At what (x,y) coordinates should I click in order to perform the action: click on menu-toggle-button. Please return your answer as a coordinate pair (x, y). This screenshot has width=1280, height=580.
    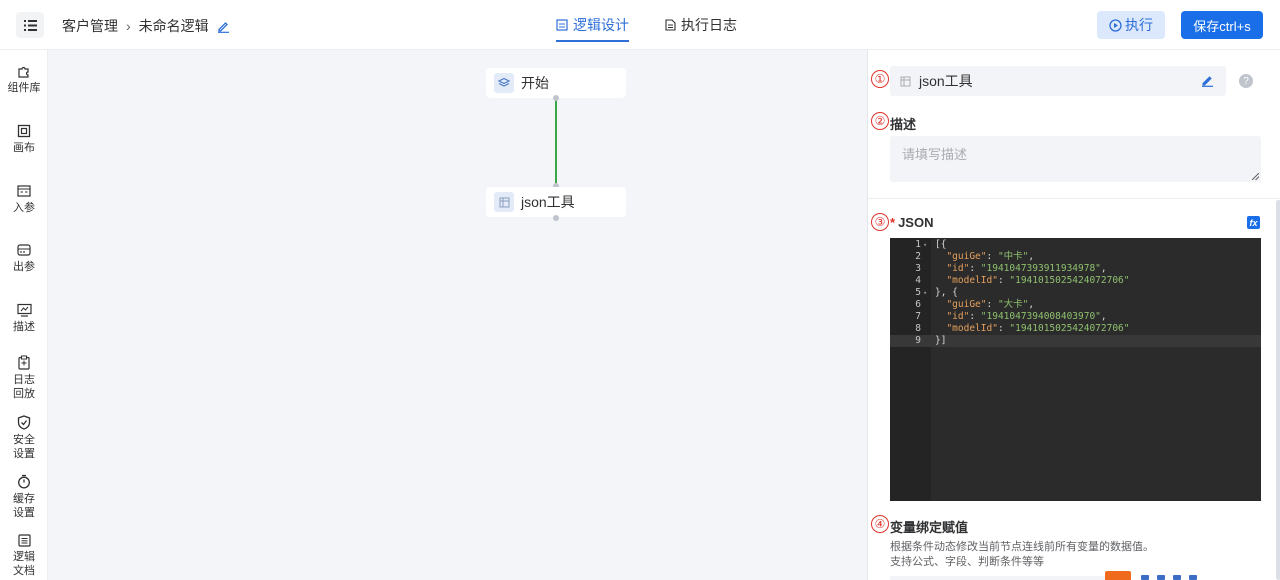
    Looking at the image, I should click on (30, 25).